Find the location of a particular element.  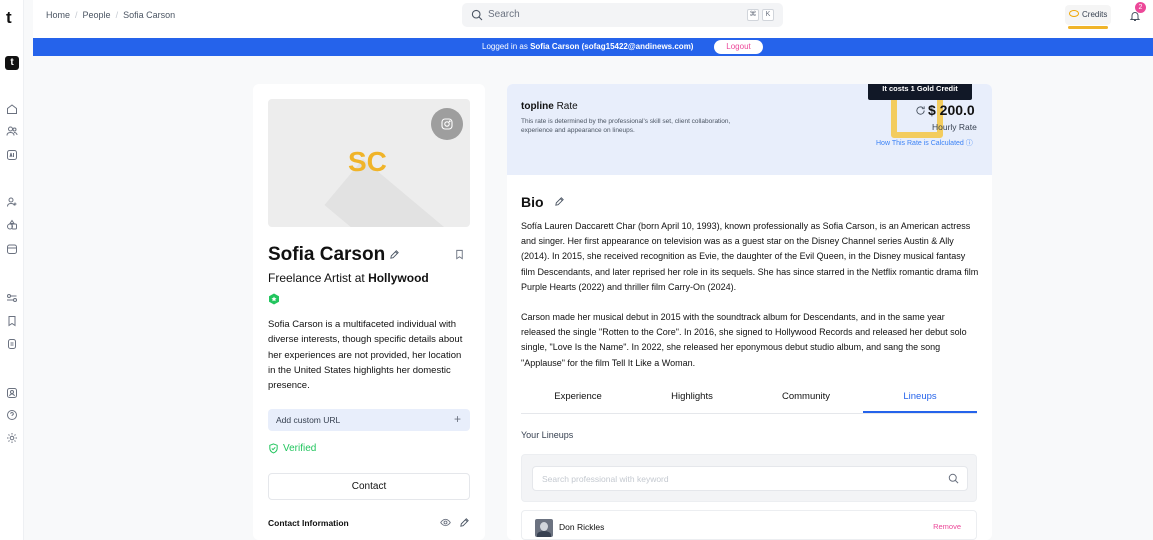

coin-icon is located at coordinates (1074, 13).